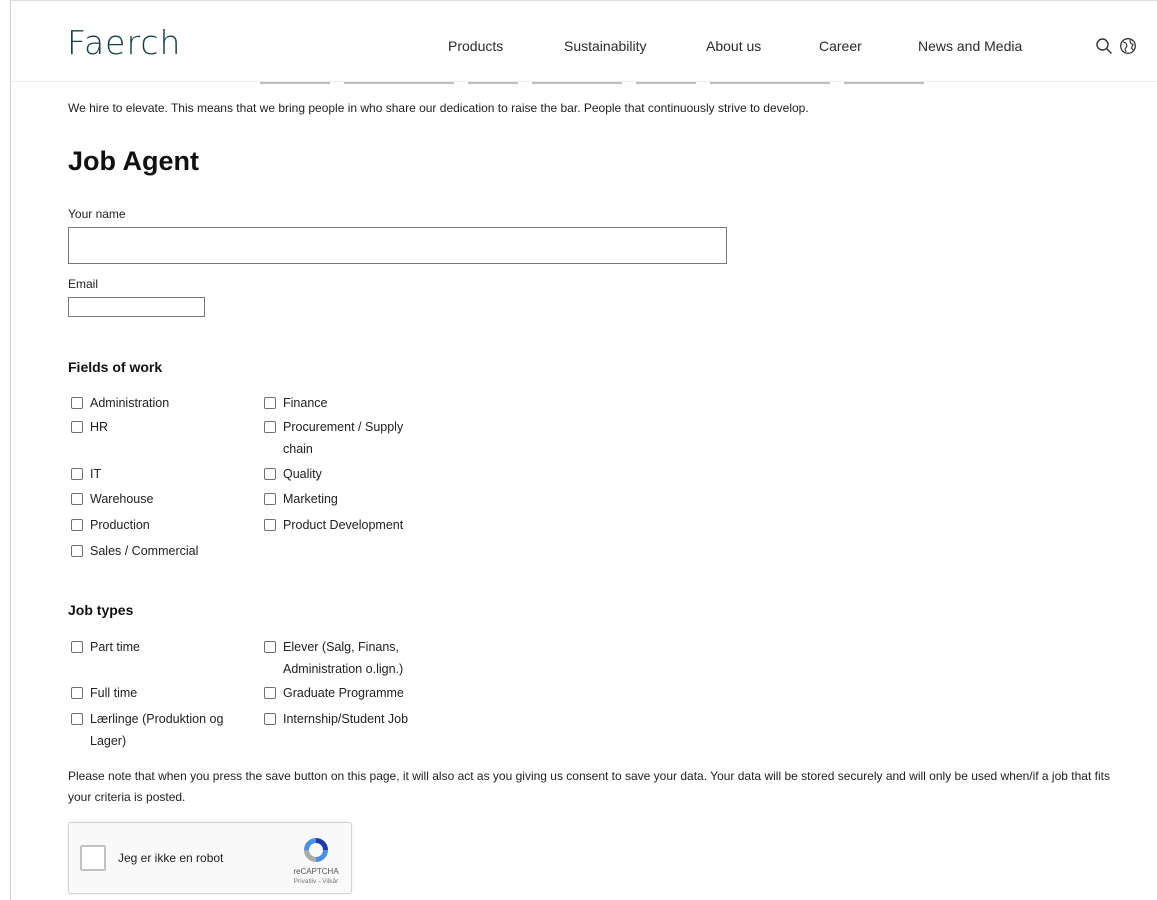 The height and width of the screenshot is (900, 1157). I want to click on globe-icon, so click(1128, 46).